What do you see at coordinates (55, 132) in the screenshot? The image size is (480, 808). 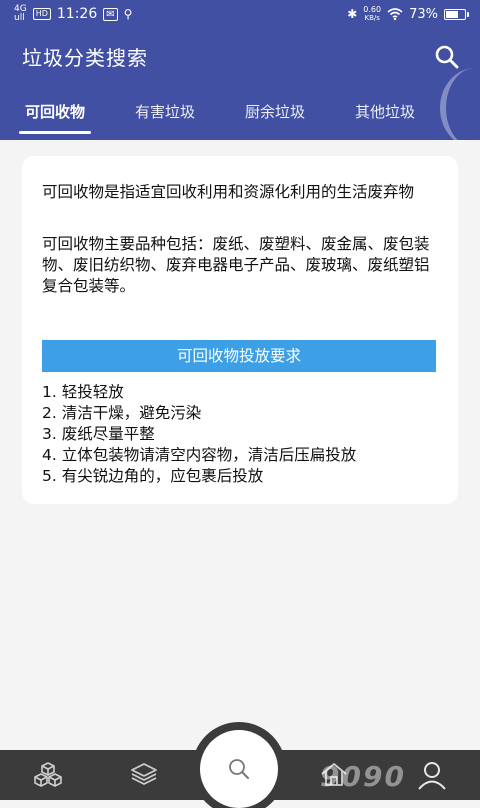 I see `active-tab-indicator` at bounding box center [55, 132].